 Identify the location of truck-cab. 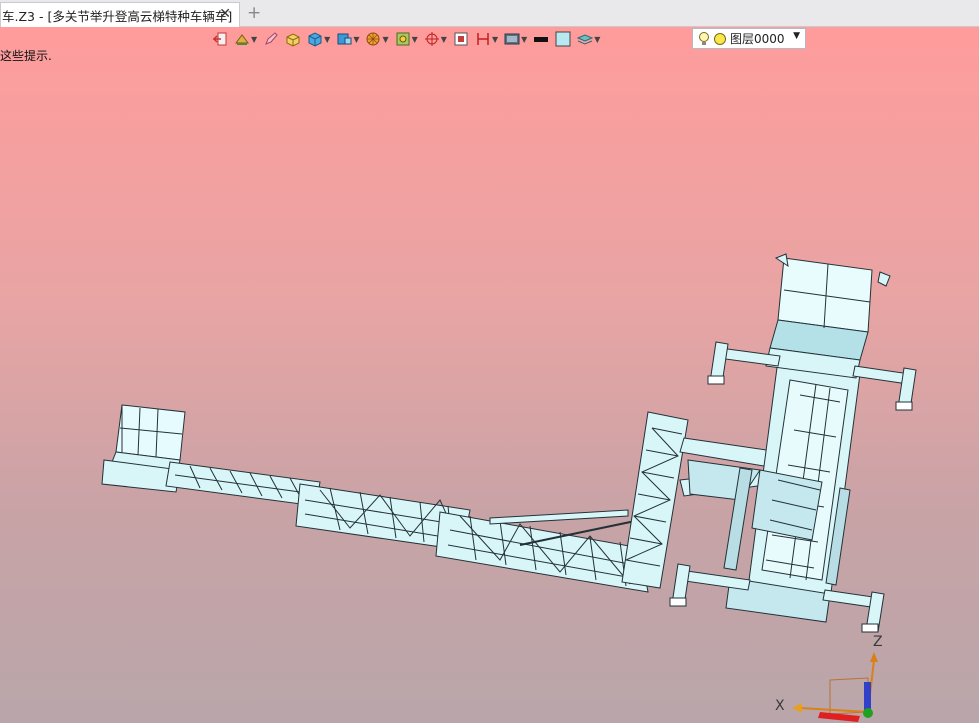
(828, 316).